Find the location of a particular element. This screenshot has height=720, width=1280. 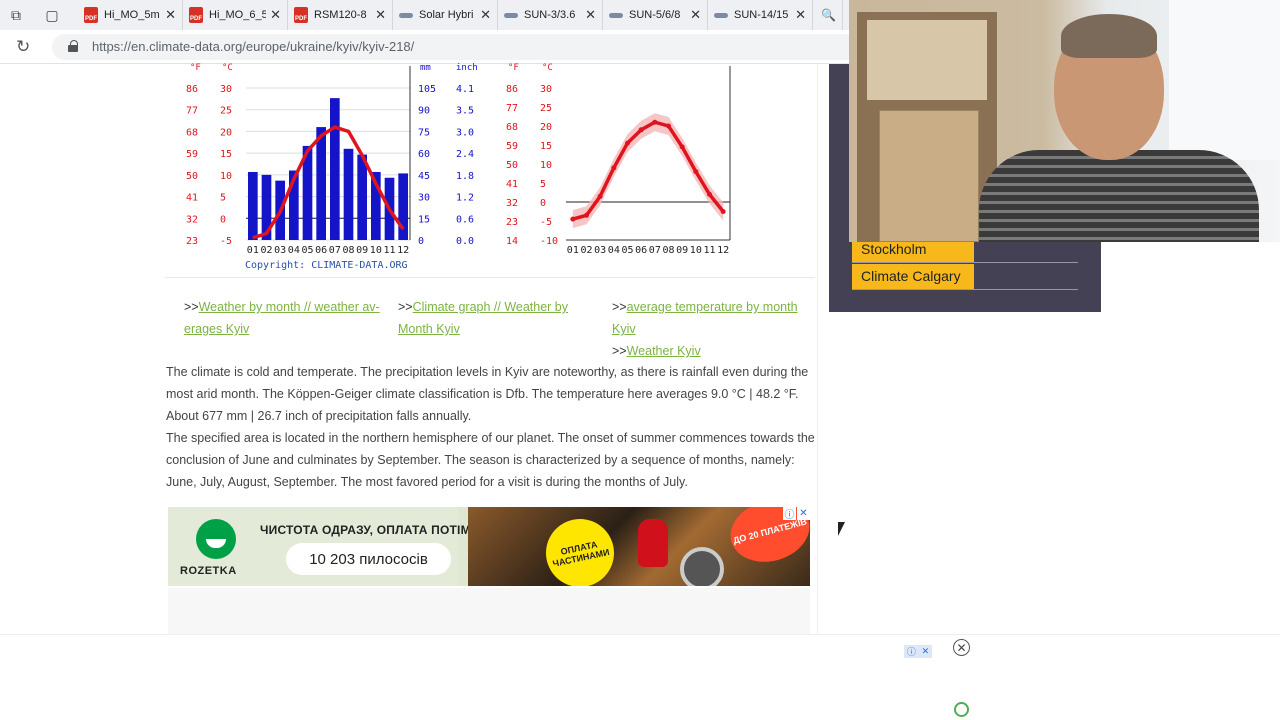

lock-icon is located at coordinates (73, 46).